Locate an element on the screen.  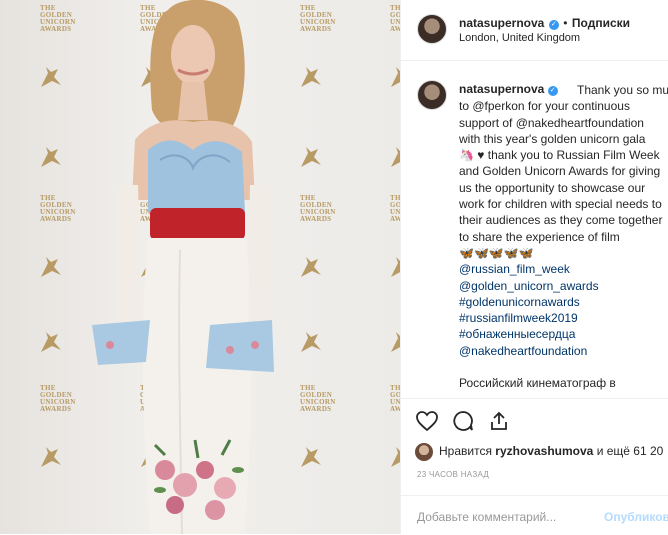
caption-line is located at coordinates (563, 367).